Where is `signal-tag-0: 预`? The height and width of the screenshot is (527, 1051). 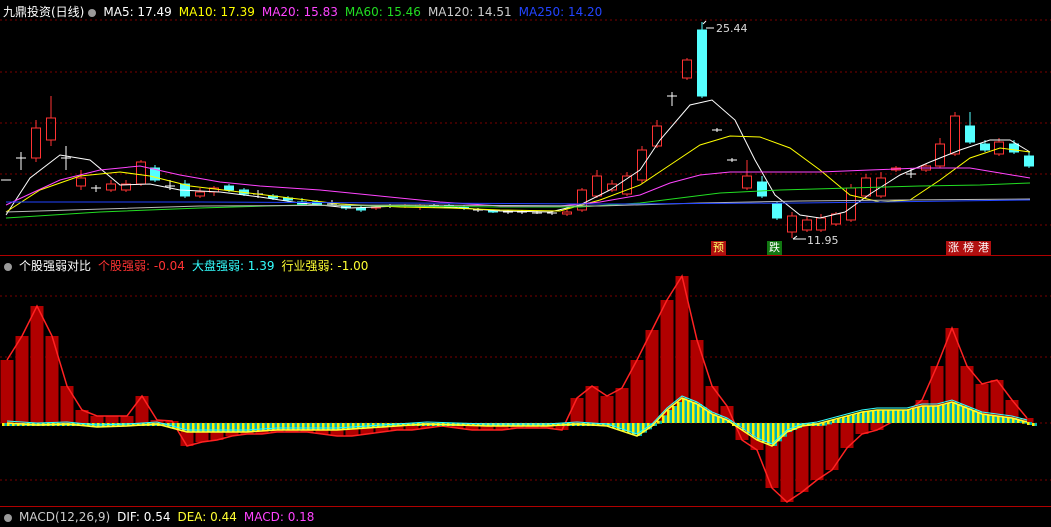
signal-tag-0: 预 is located at coordinates (718, 248).